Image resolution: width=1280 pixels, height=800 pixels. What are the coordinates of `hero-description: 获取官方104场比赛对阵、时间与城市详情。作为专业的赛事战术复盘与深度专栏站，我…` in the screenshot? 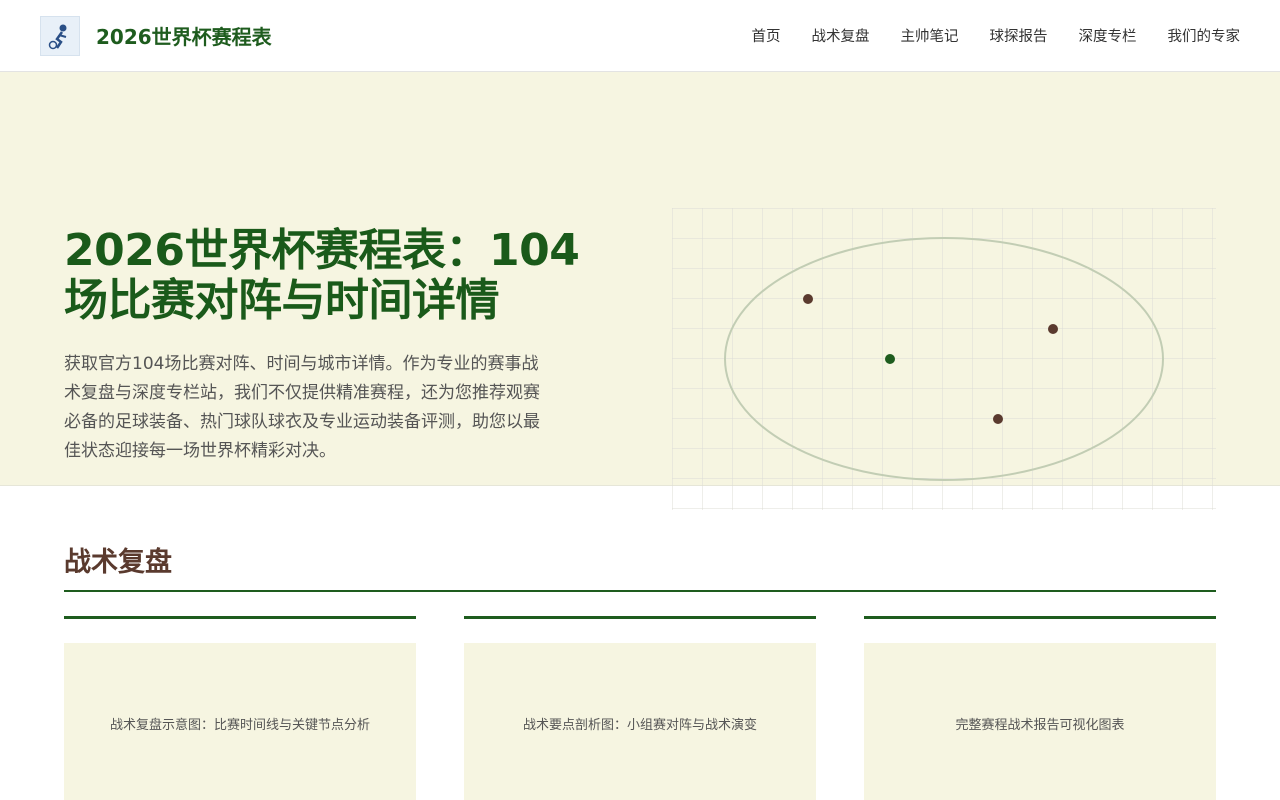 It's located at (302, 407).